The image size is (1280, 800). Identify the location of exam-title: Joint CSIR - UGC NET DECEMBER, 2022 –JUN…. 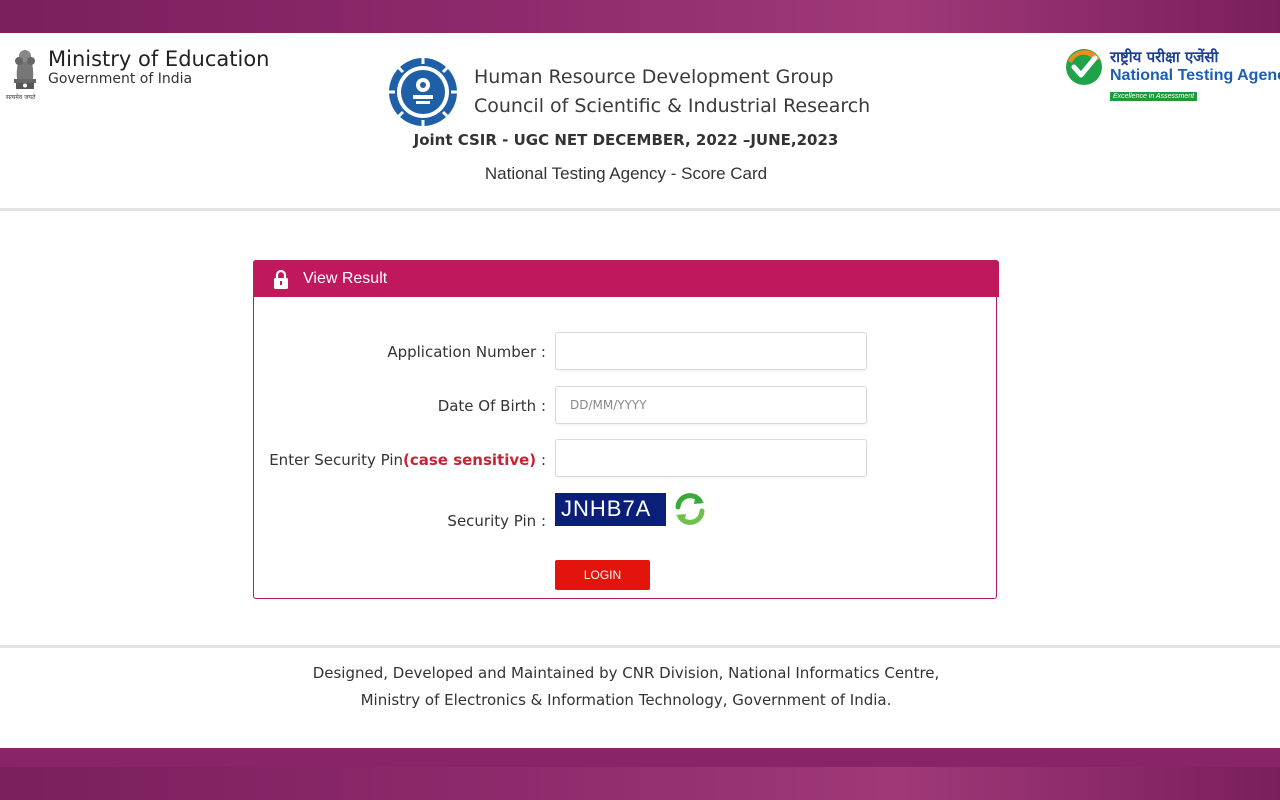
(626, 140).